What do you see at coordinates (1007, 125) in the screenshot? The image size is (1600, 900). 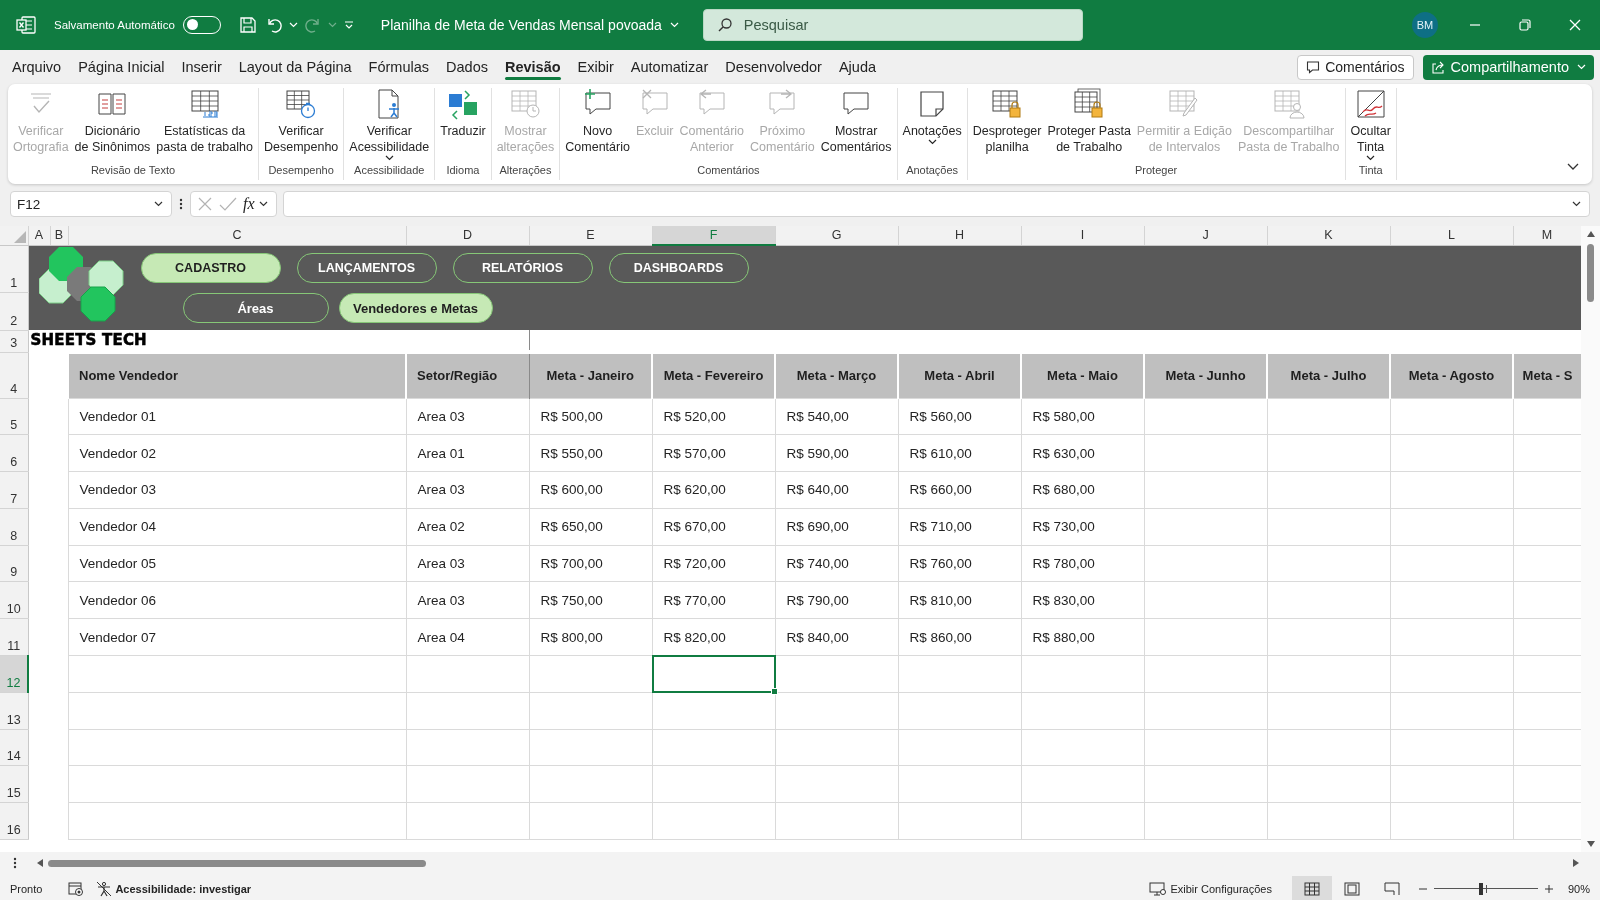 I see `ribbon-button: Desproteger planilha` at bounding box center [1007, 125].